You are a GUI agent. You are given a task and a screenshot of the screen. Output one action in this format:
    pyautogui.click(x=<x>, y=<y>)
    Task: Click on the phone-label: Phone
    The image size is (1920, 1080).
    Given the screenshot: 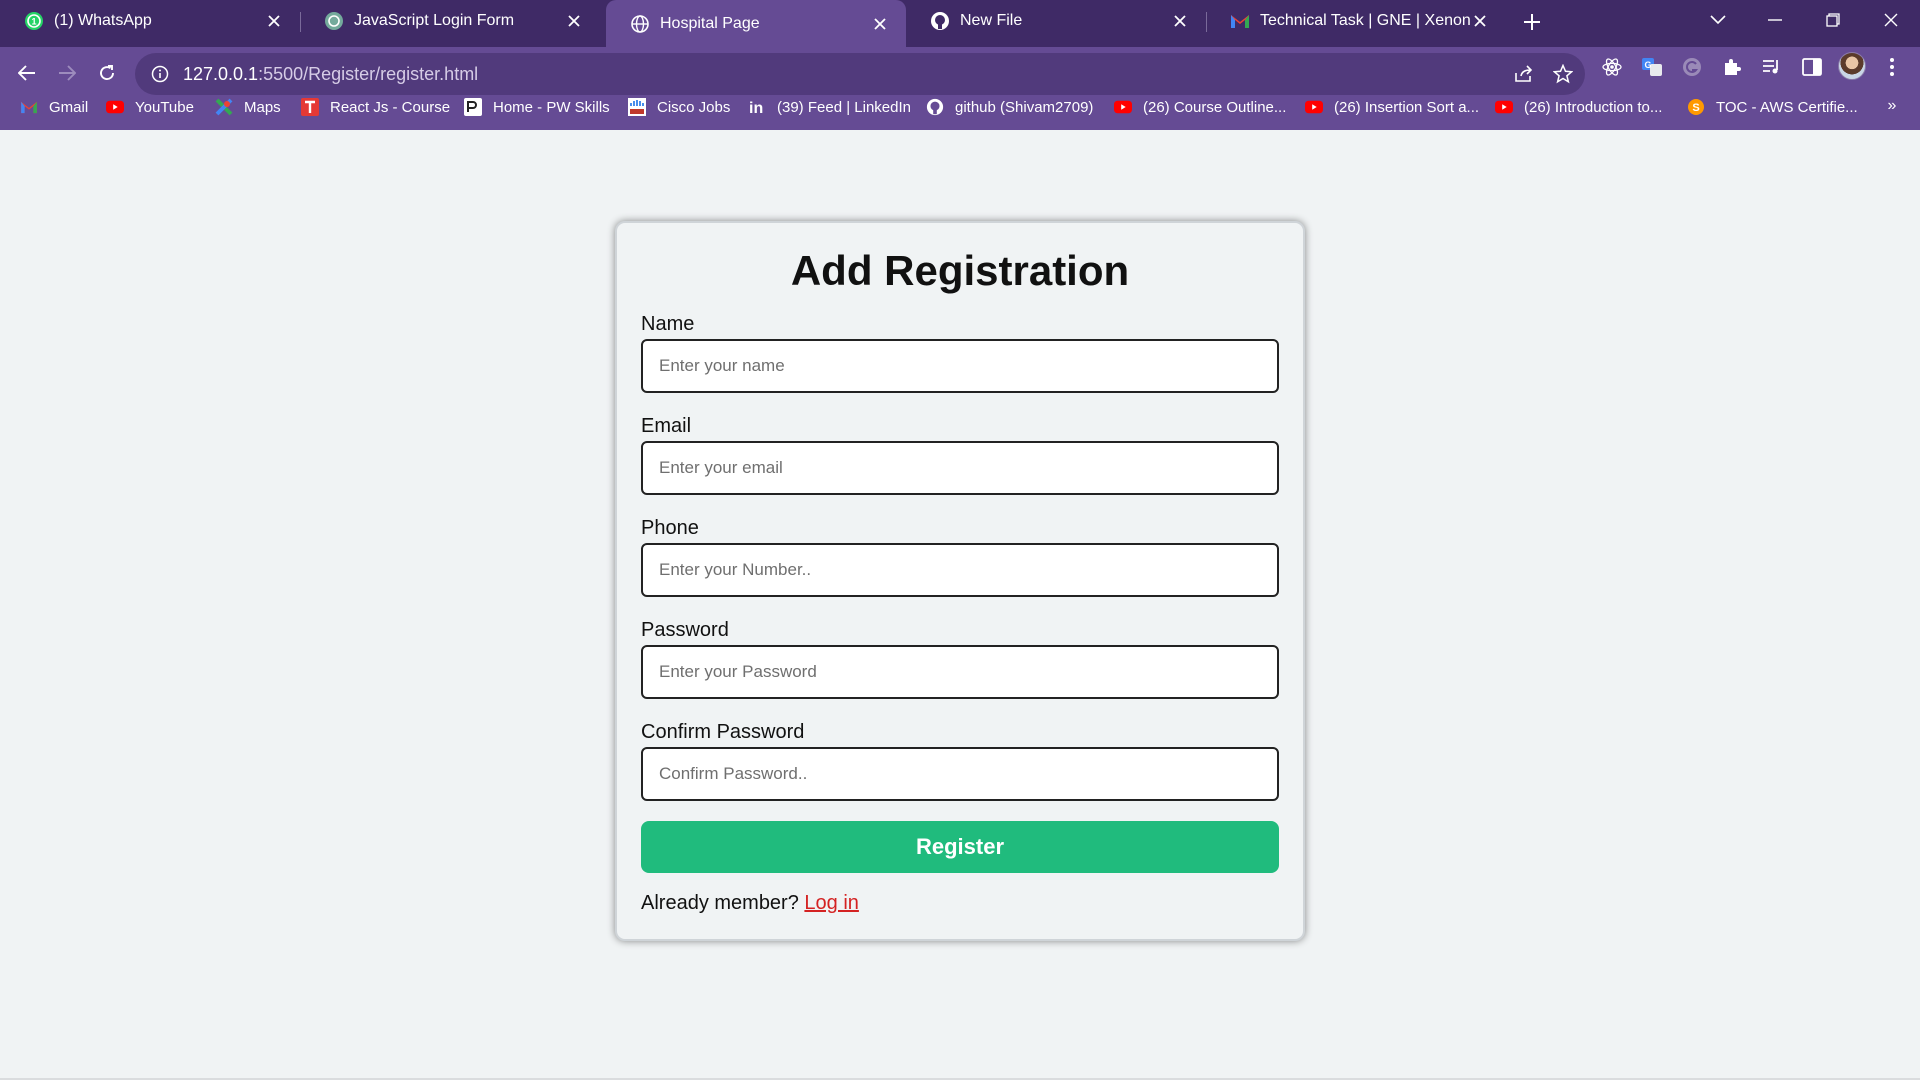 What is the action you would take?
    pyautogui.click(x=670, y=528)
    